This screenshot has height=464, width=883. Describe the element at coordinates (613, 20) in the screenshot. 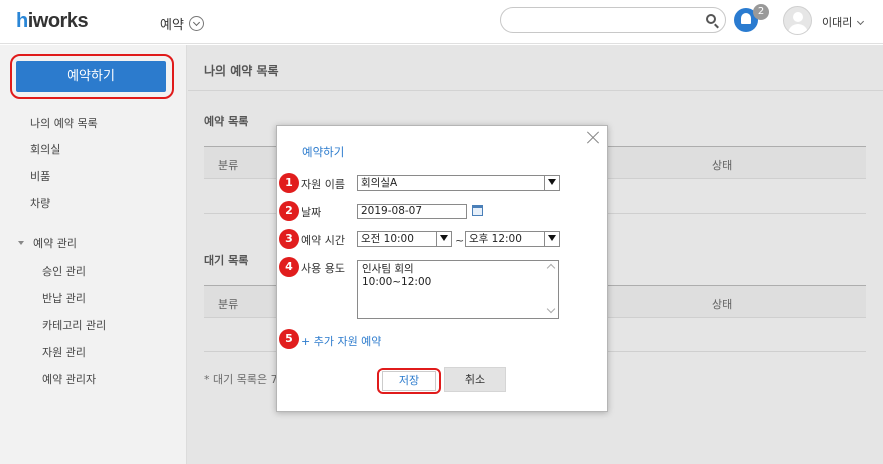

I see `search-input` at that location.